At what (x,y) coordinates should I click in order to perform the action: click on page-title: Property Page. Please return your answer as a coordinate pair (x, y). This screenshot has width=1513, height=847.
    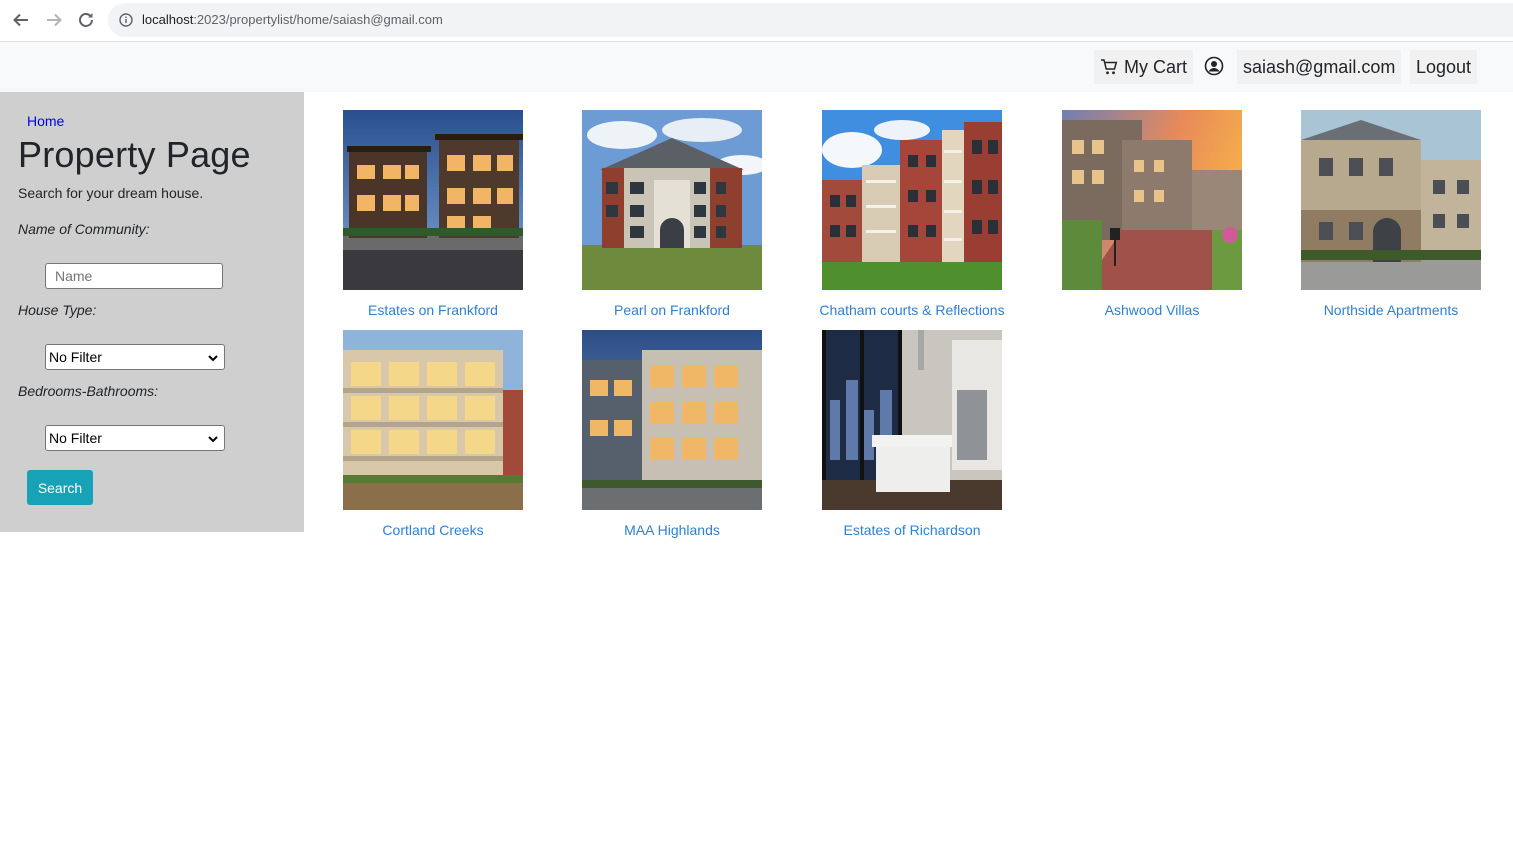
    Looking at the image, I should click on (134, 154).